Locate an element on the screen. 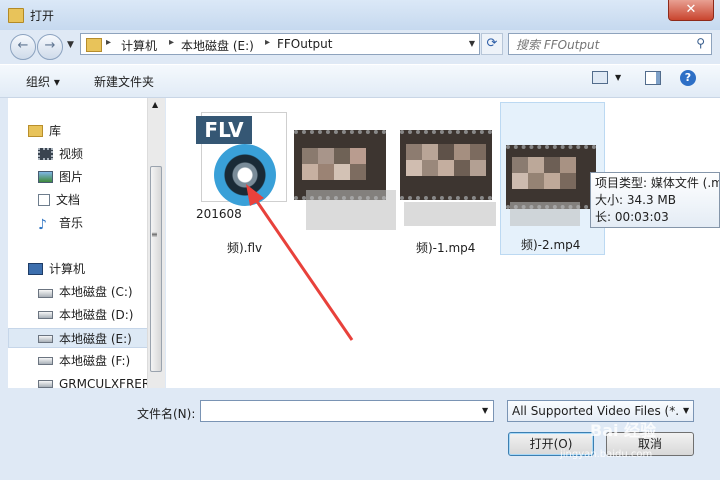  arrow-shaft is located at coordinates (304, 270).